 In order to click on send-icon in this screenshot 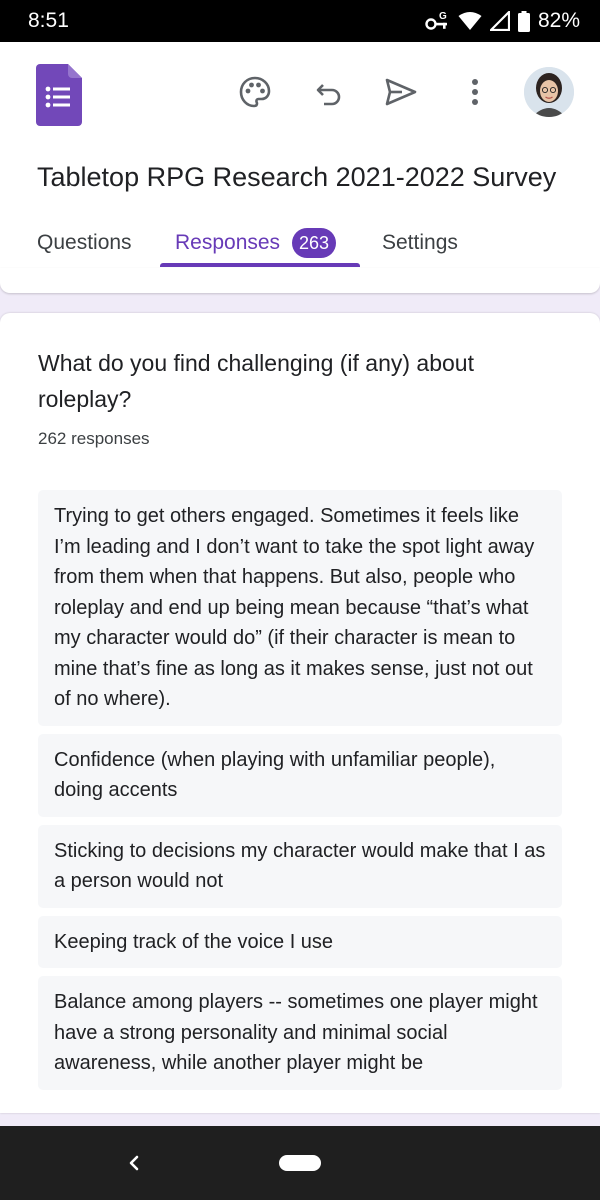, I will do `click(401, 92)`.